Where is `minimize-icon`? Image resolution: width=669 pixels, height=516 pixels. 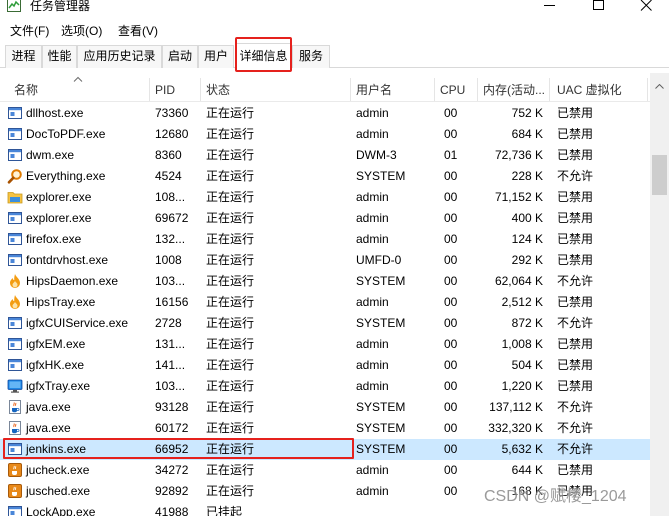 minimize-icon is located at coordinates (549, 5).